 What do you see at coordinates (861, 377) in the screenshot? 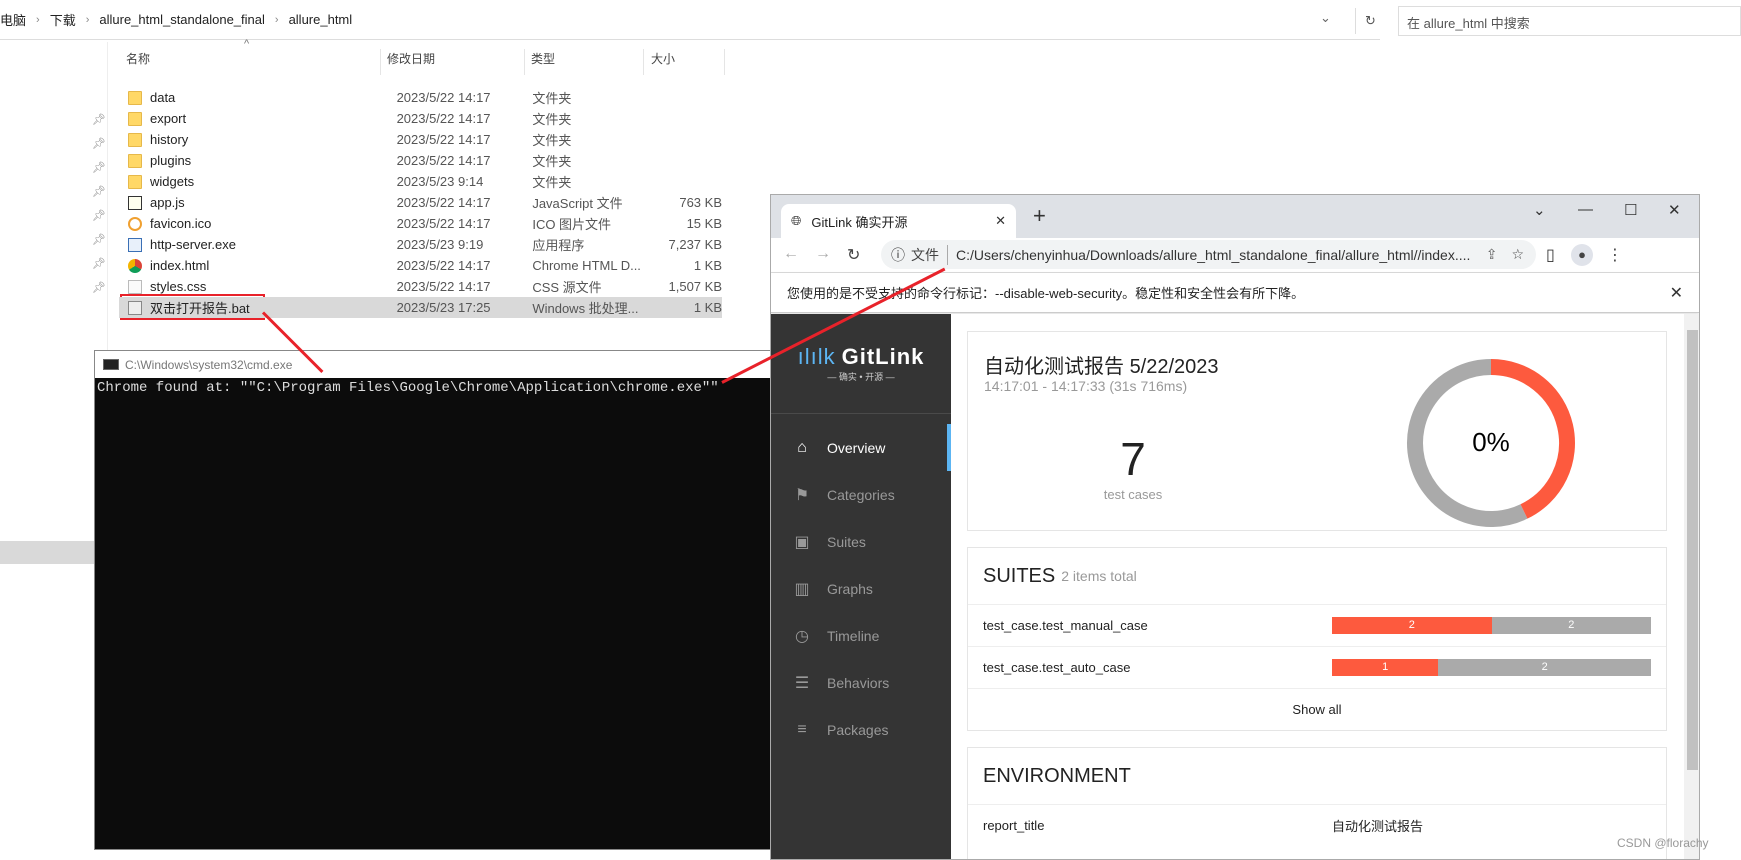
I see `logo-subtitle: — 确实 • 开源 —` at bounding box center [861, 377].